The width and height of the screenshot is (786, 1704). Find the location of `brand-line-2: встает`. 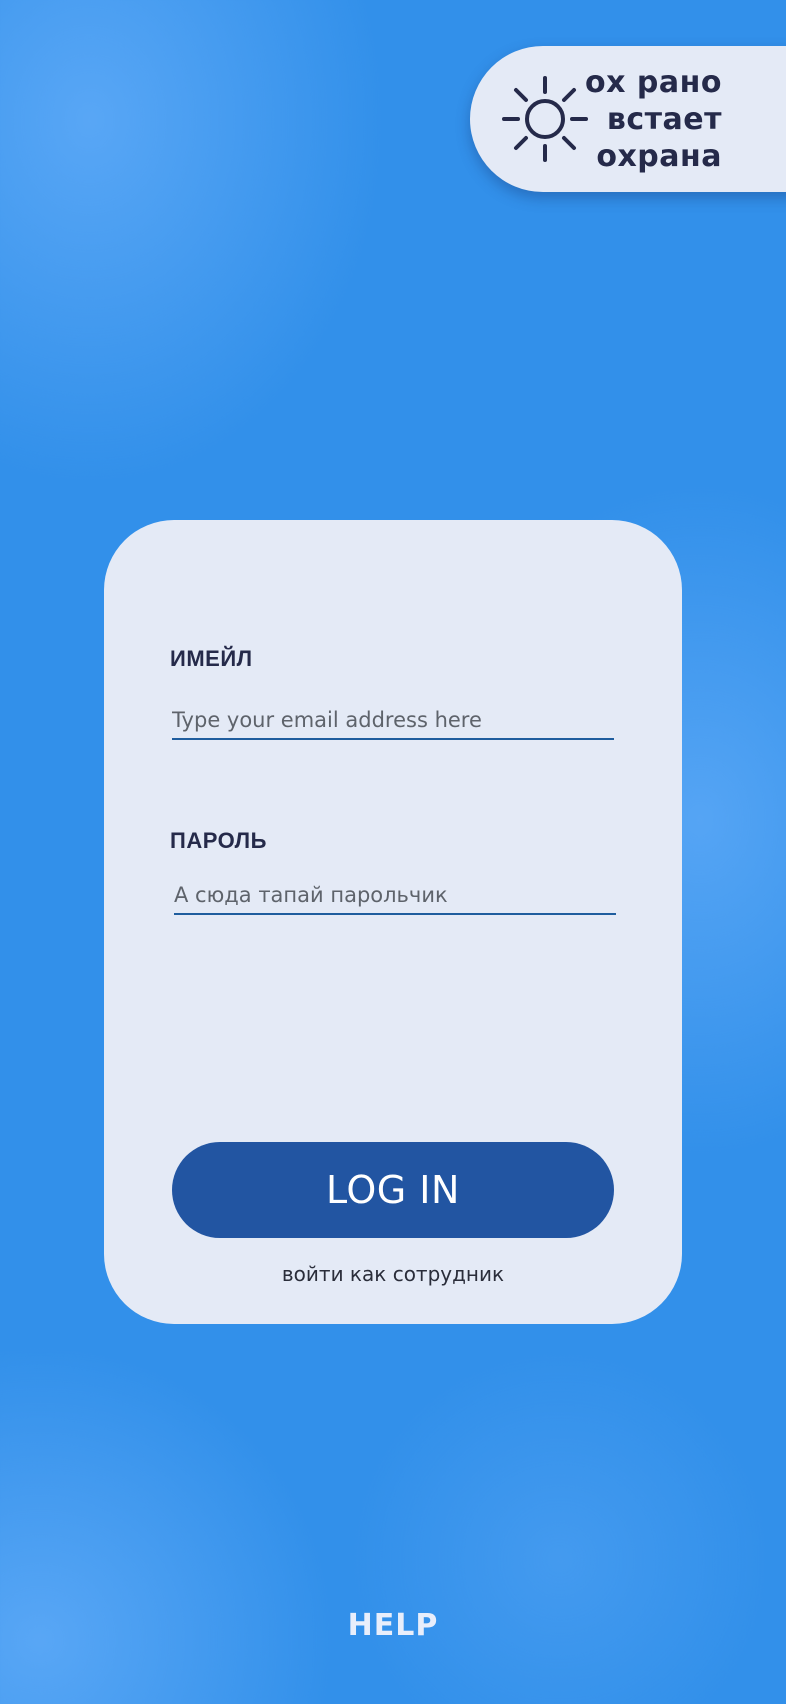

brand-line-2: встает is located at coordinates (664, 119).